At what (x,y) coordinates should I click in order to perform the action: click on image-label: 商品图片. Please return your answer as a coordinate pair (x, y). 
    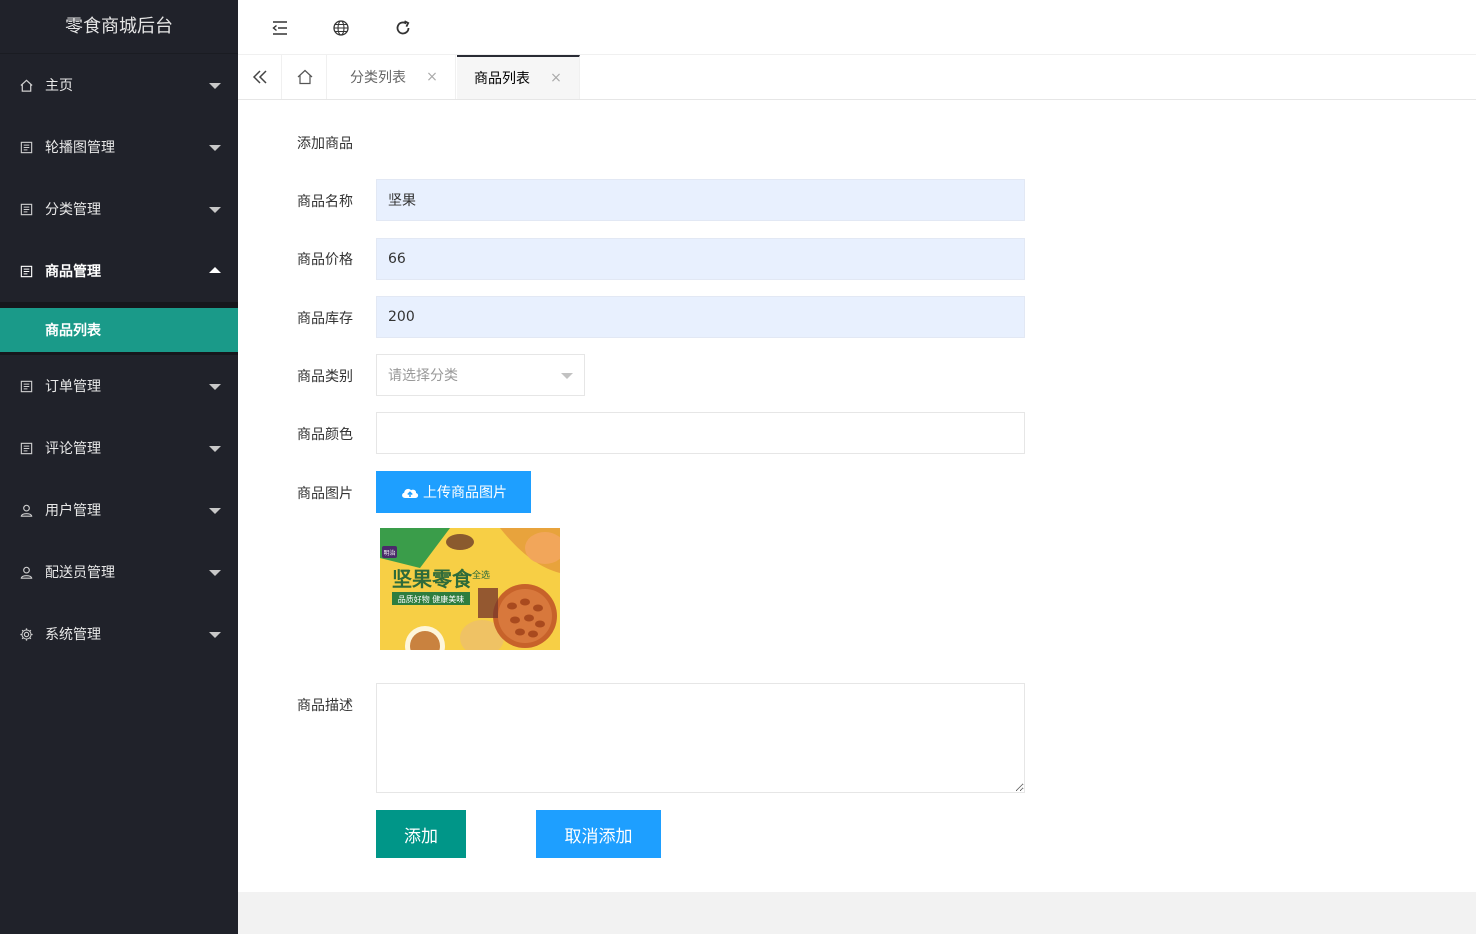
    Looking at the image, I should click on (325, 494).